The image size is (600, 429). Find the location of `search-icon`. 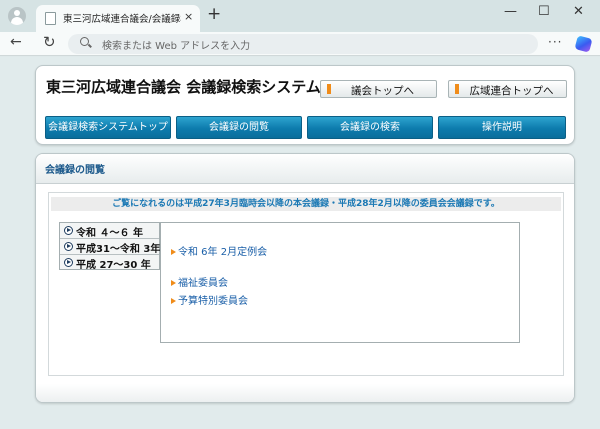

search-icon is located at coordinates (84, 41).